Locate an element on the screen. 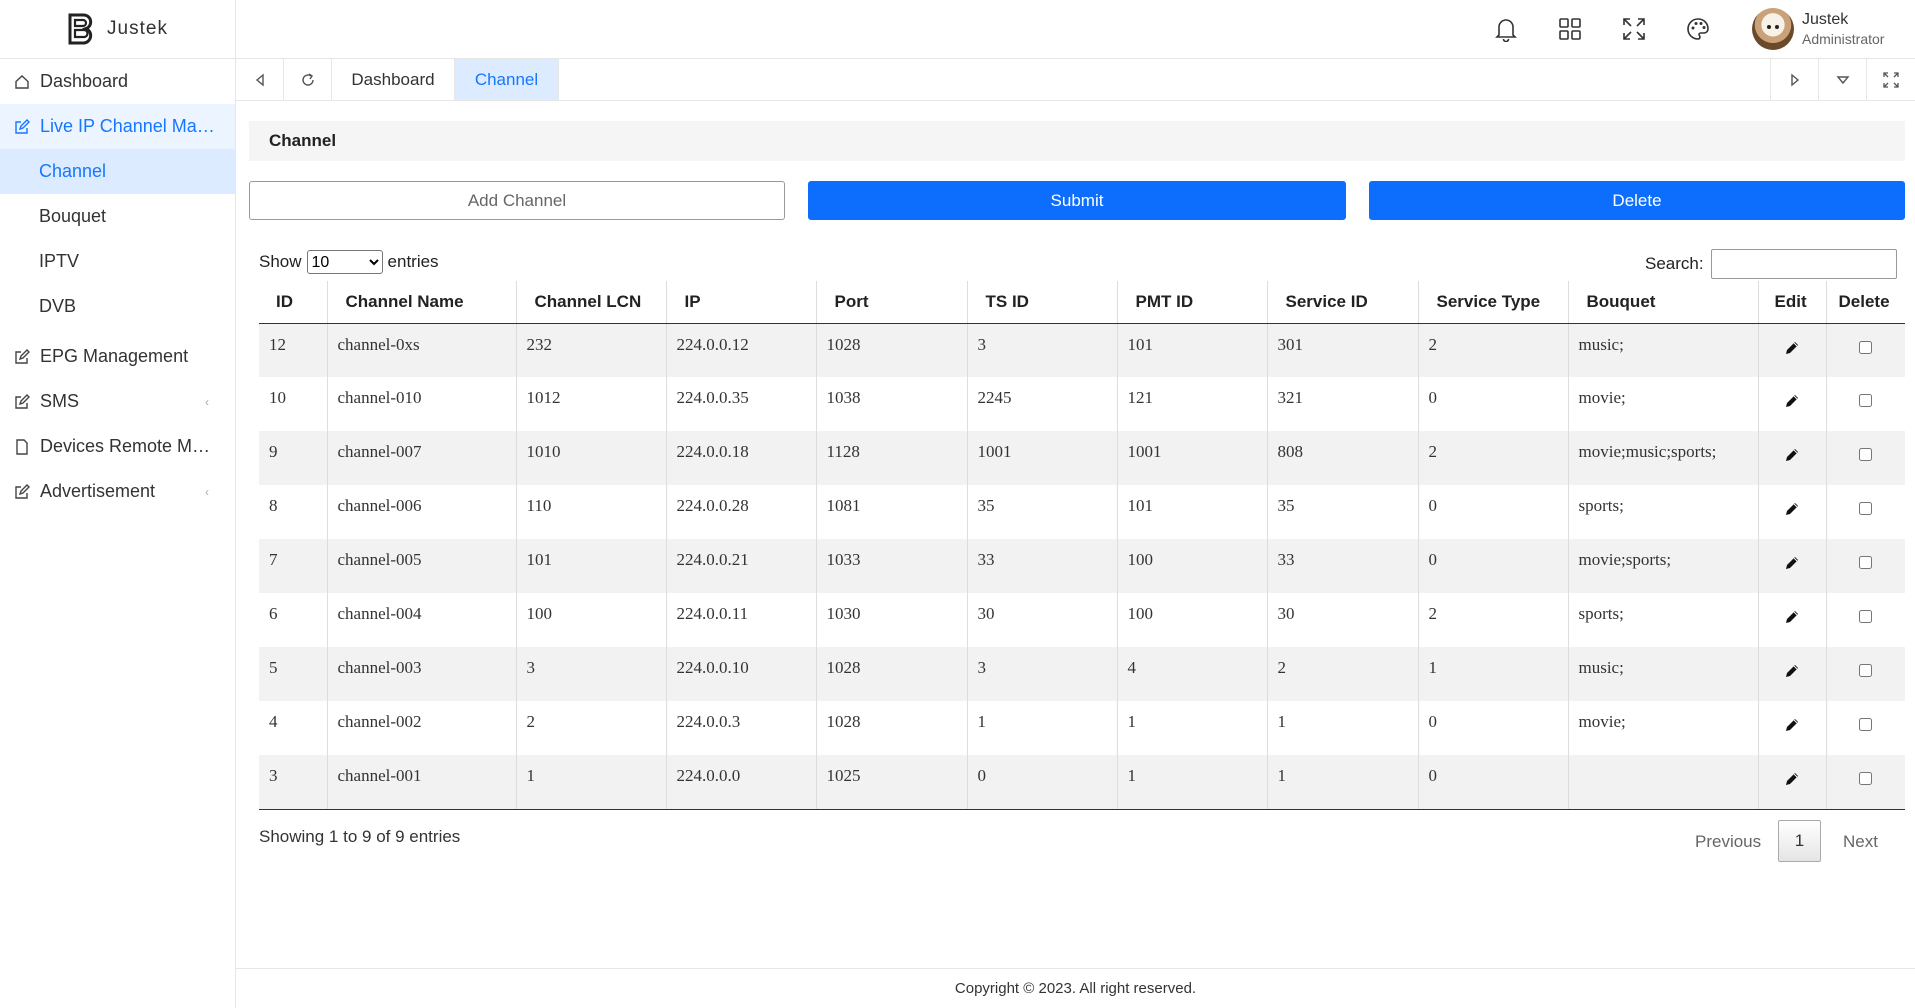 This screenshot has height=1008, width=1915. user-text: Justek Administrator is located at coordinates (1843, 29).